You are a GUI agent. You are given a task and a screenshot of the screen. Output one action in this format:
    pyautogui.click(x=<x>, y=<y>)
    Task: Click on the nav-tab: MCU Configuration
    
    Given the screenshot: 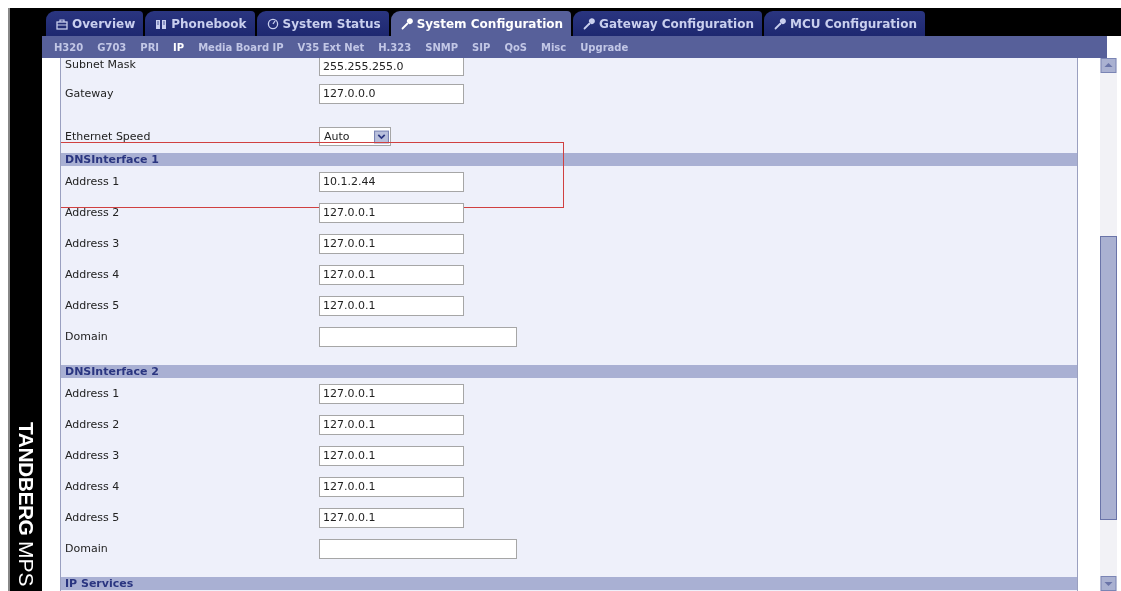 What is the action you would take?
    pyautogui.click(x=844, y=23)
    